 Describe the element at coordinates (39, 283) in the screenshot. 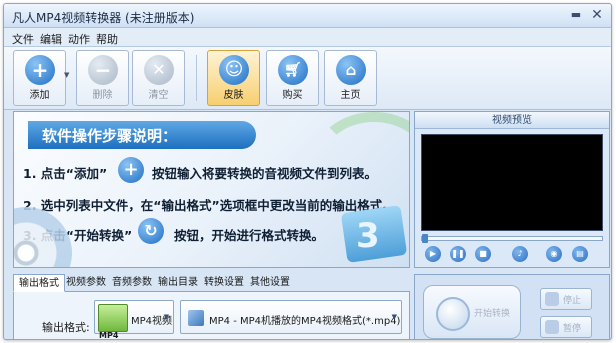

I see `tab-output-format: 输出格式` at that location.